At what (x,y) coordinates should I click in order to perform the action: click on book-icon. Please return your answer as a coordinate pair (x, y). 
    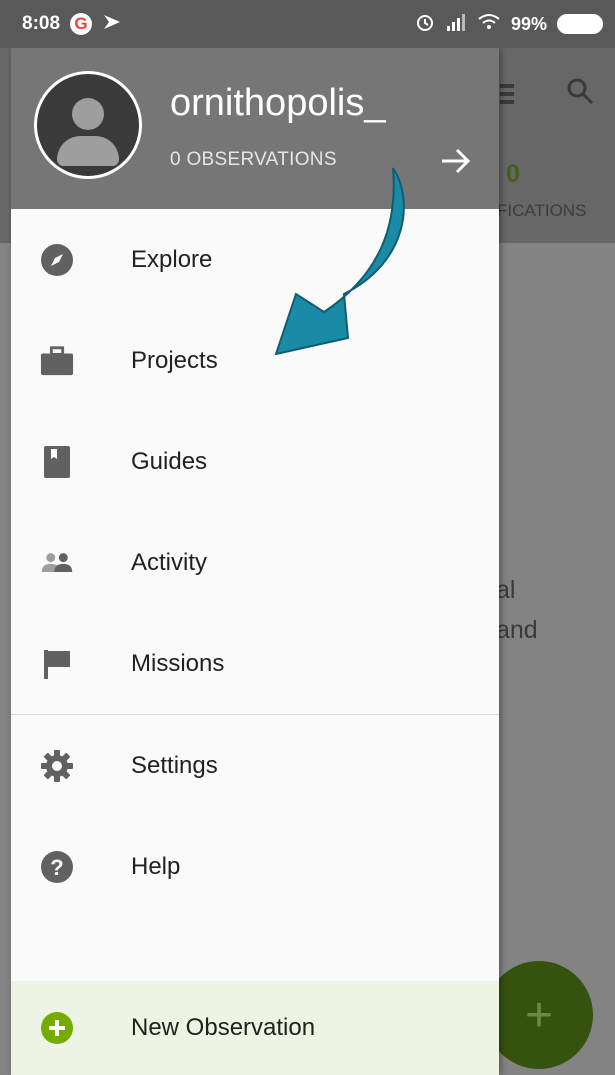
    Looking at the image, I should click on (57, 462).